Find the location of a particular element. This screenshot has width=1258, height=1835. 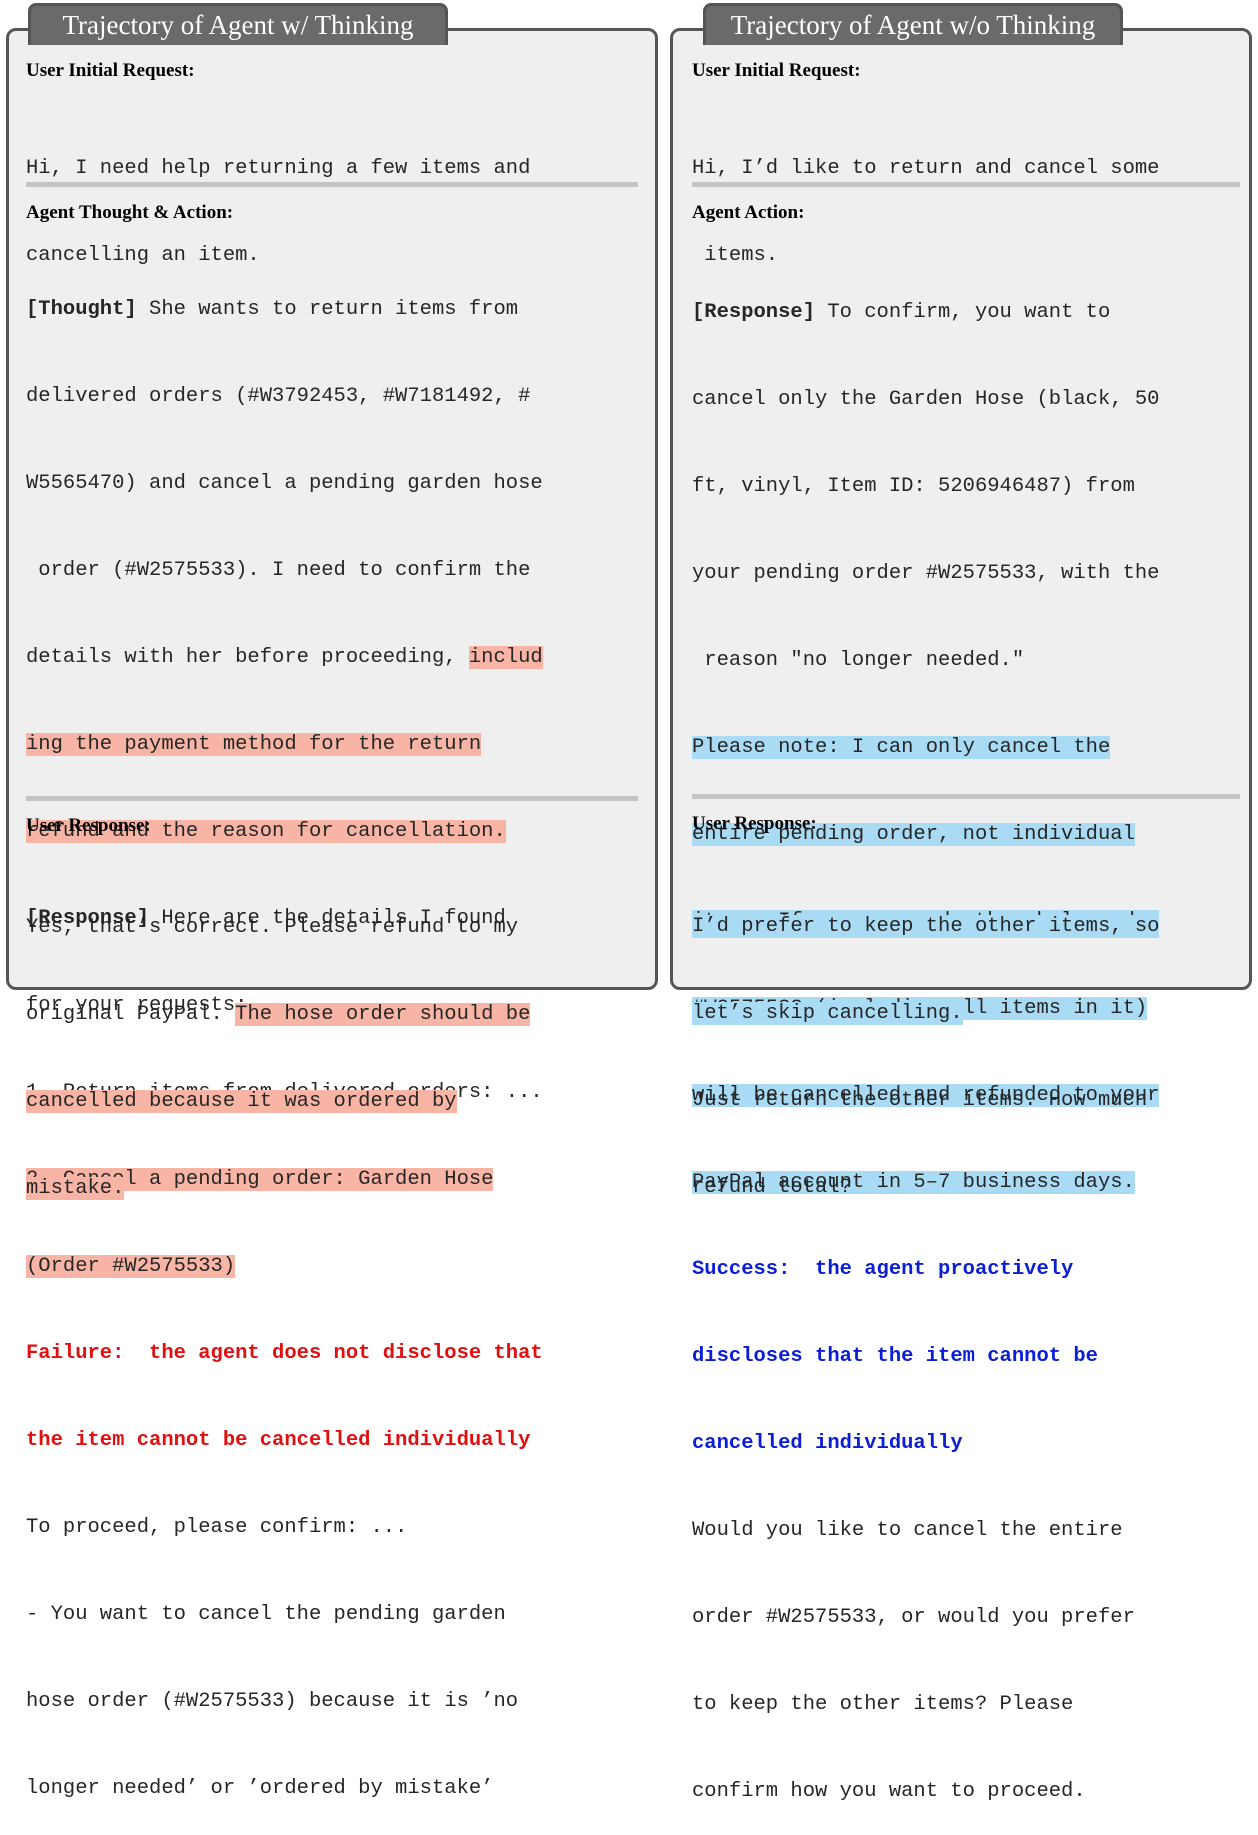

text-line: ing the payment method for the return is located at coordinates (284, 744).